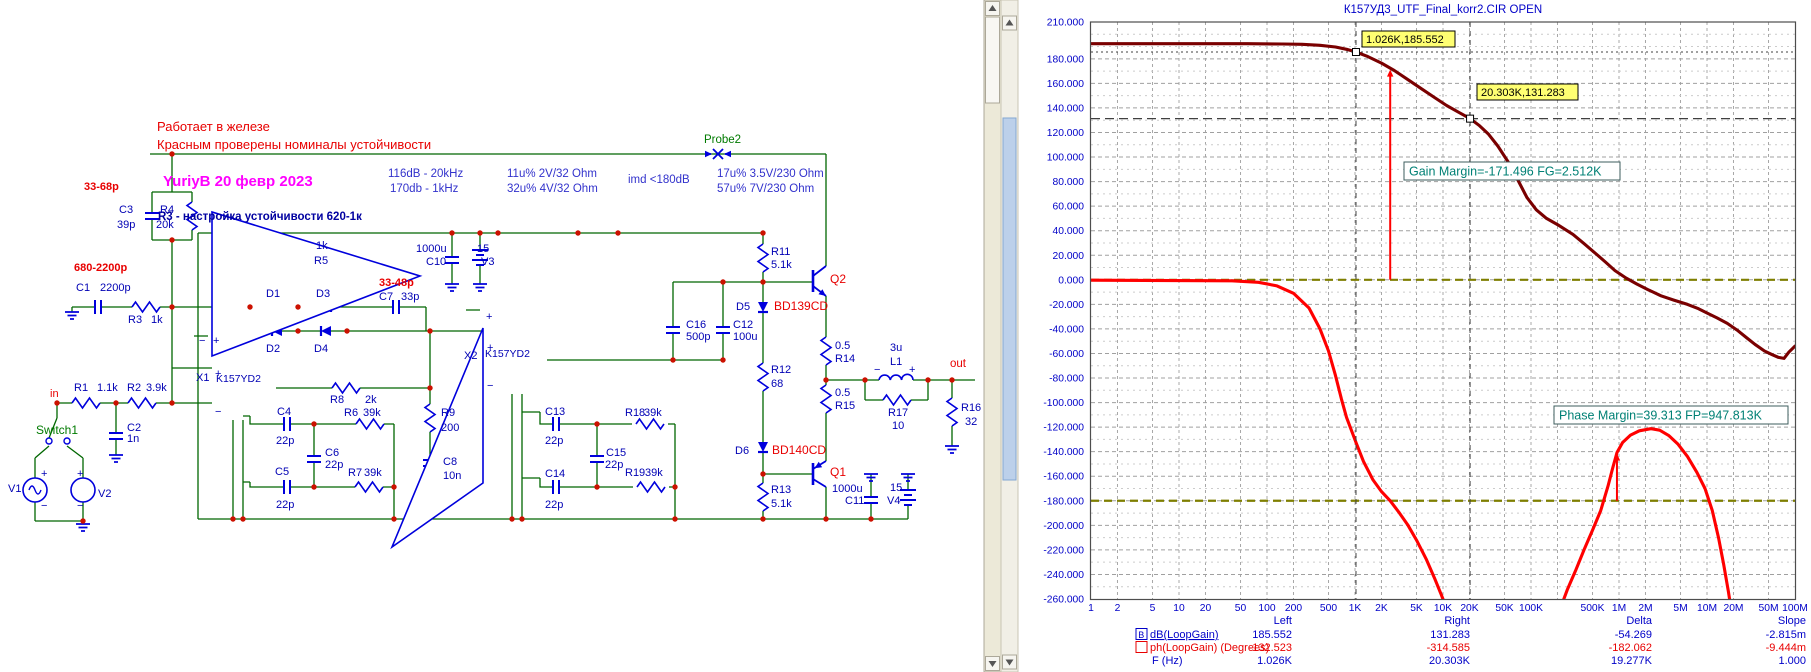  I want to click on plot-title: К157УД3_UTF_Final_korr2.CIR OPEN, so click(1443, 10).